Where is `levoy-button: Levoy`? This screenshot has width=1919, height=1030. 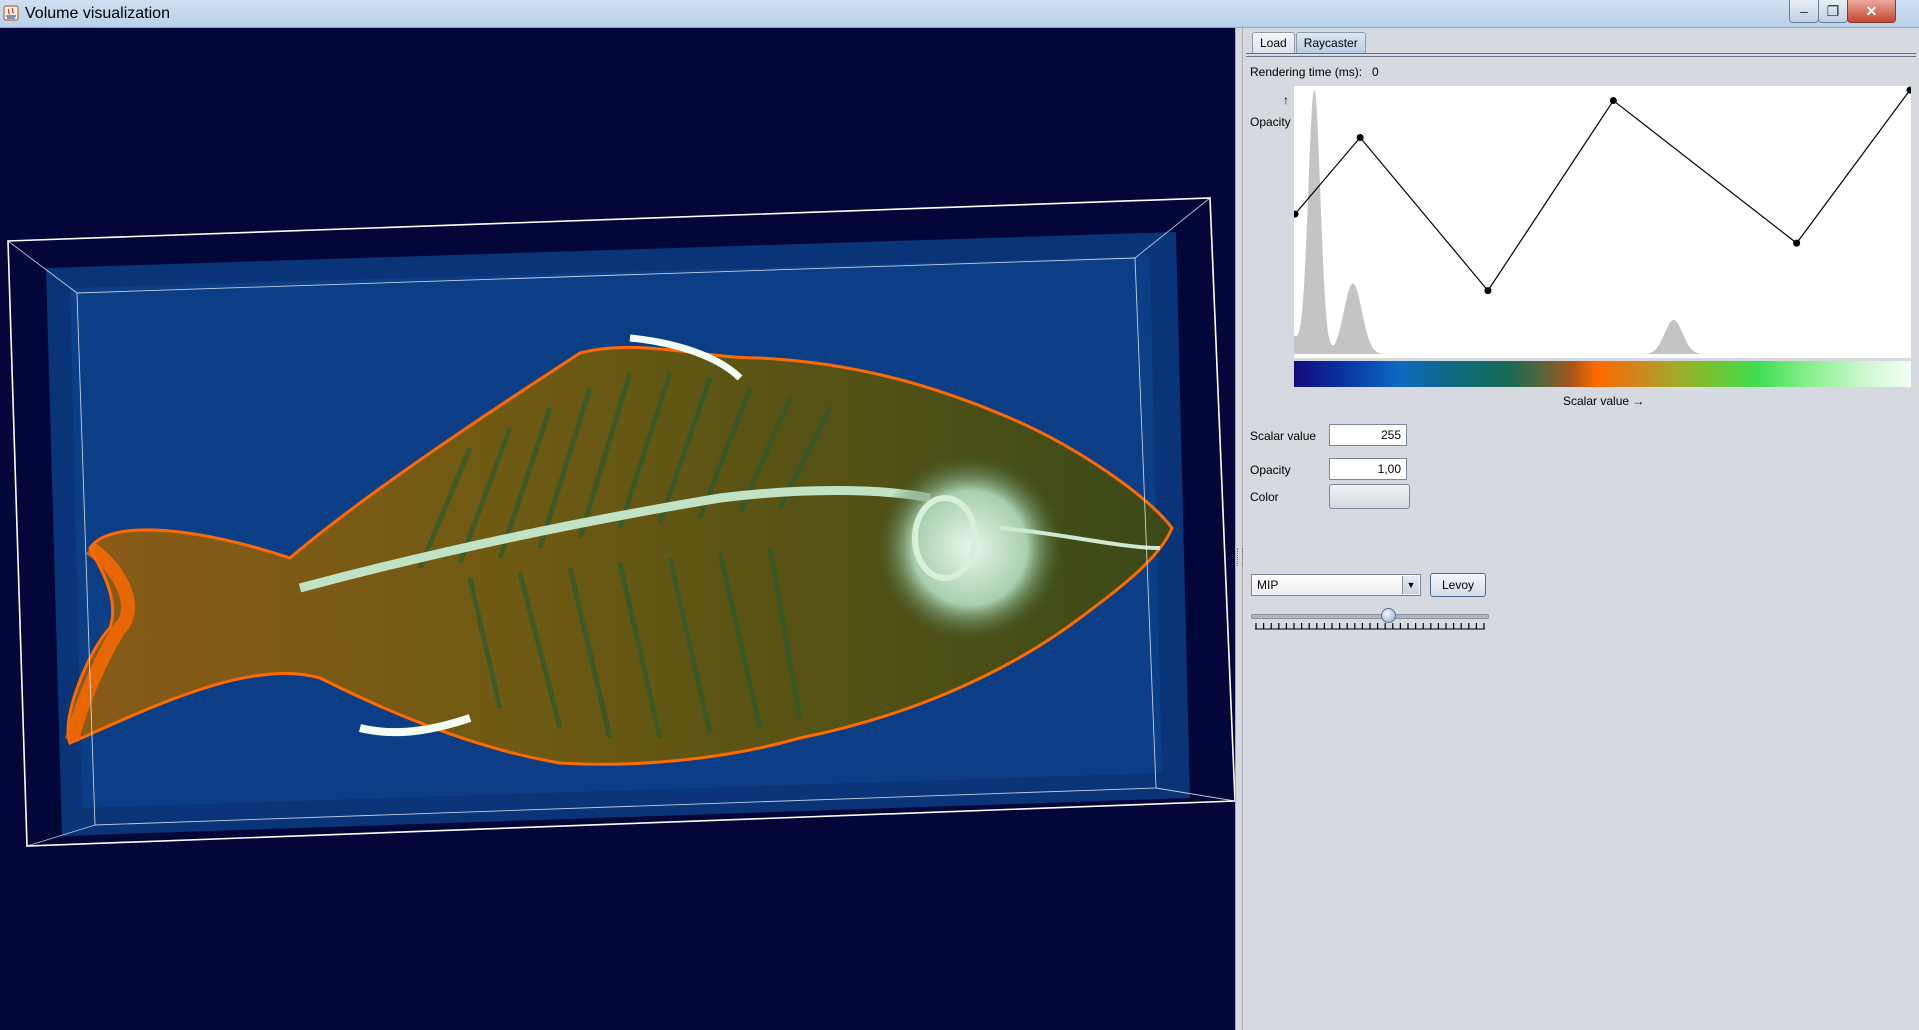 levoy-button: Levoy is located at coordinates (1458, 585).